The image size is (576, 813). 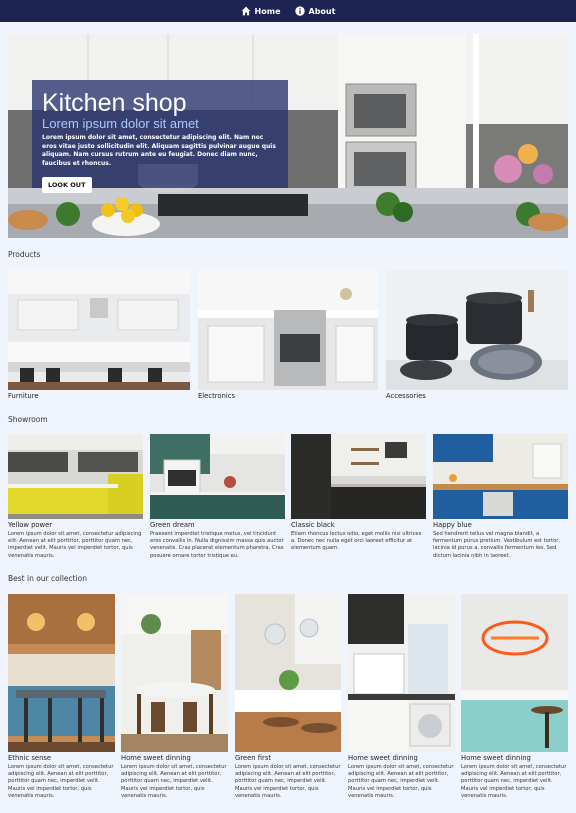 I want to click on accessories-image, so click(x=477, y=330).